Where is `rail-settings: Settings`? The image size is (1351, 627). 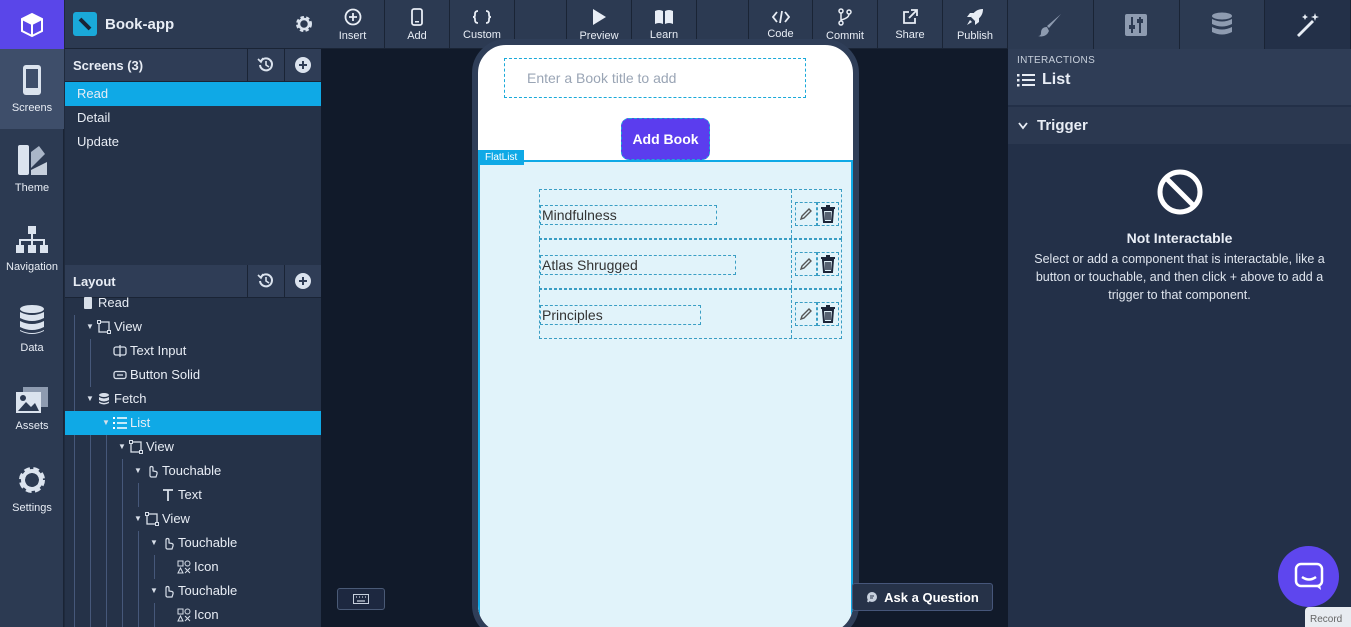
rail-settings: Settings is located at coordinates (32, 489).